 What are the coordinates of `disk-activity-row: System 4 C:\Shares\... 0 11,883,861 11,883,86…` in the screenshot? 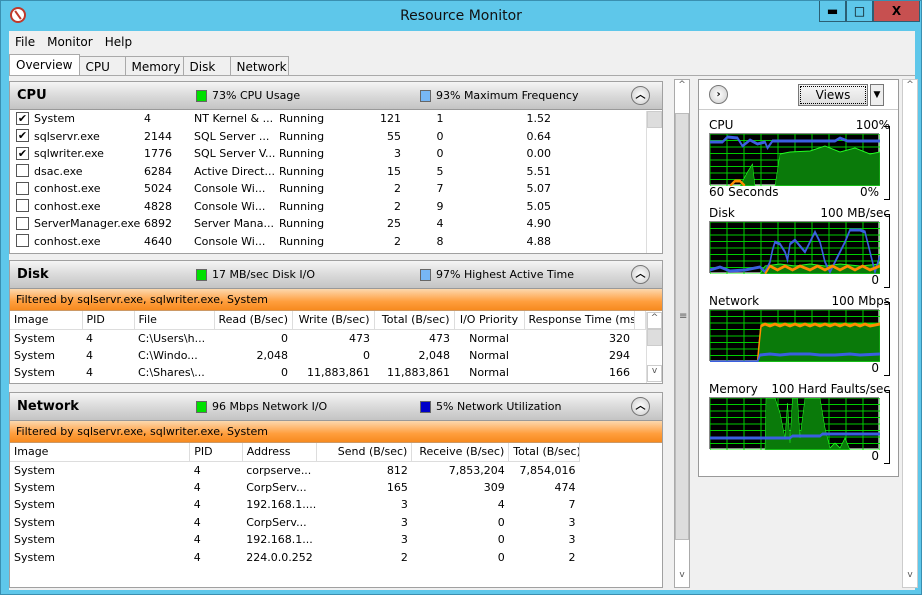 It's located at (328, 373).